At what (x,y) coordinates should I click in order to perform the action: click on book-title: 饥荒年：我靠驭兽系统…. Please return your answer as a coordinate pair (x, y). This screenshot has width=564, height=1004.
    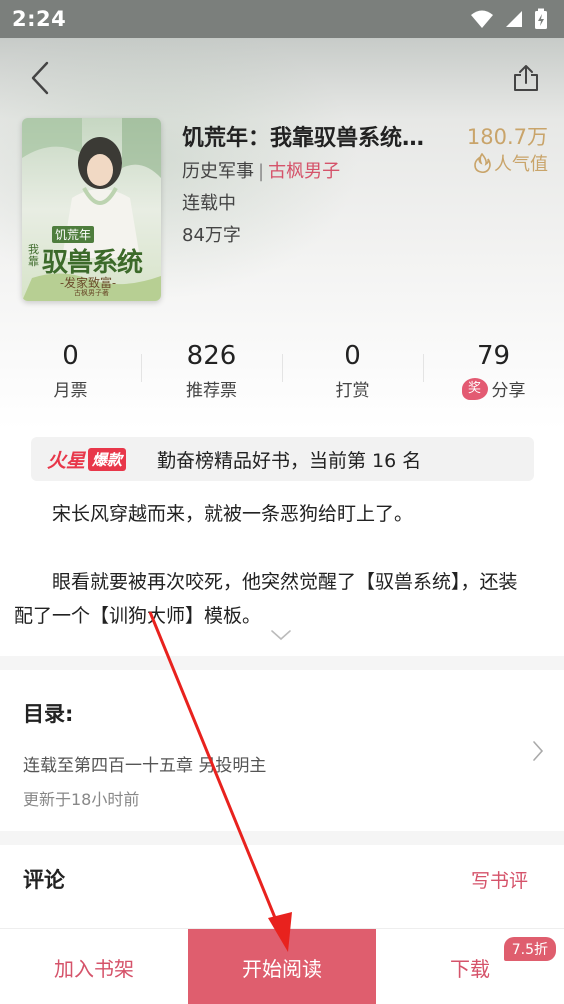
    Looking at the image, I should click on (303, 138).